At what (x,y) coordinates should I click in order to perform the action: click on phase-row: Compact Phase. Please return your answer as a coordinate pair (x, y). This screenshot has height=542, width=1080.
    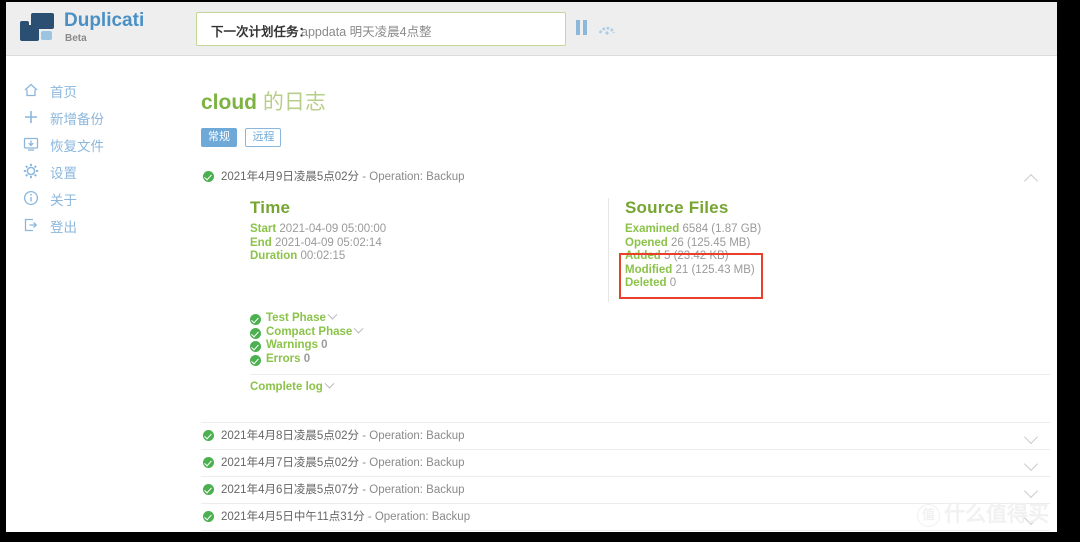
    Looking at the image, I should click on (450, 331).